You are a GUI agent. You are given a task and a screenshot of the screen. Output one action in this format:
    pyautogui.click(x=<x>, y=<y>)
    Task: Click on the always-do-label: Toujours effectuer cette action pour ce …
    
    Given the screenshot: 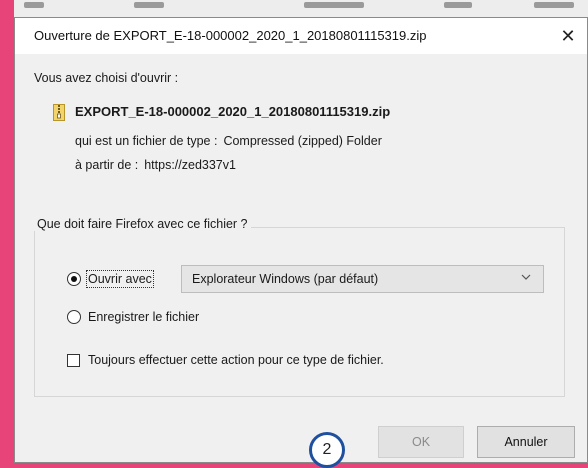 What is the action you would take?
    pyautogui.click(x=236, y=360)
    